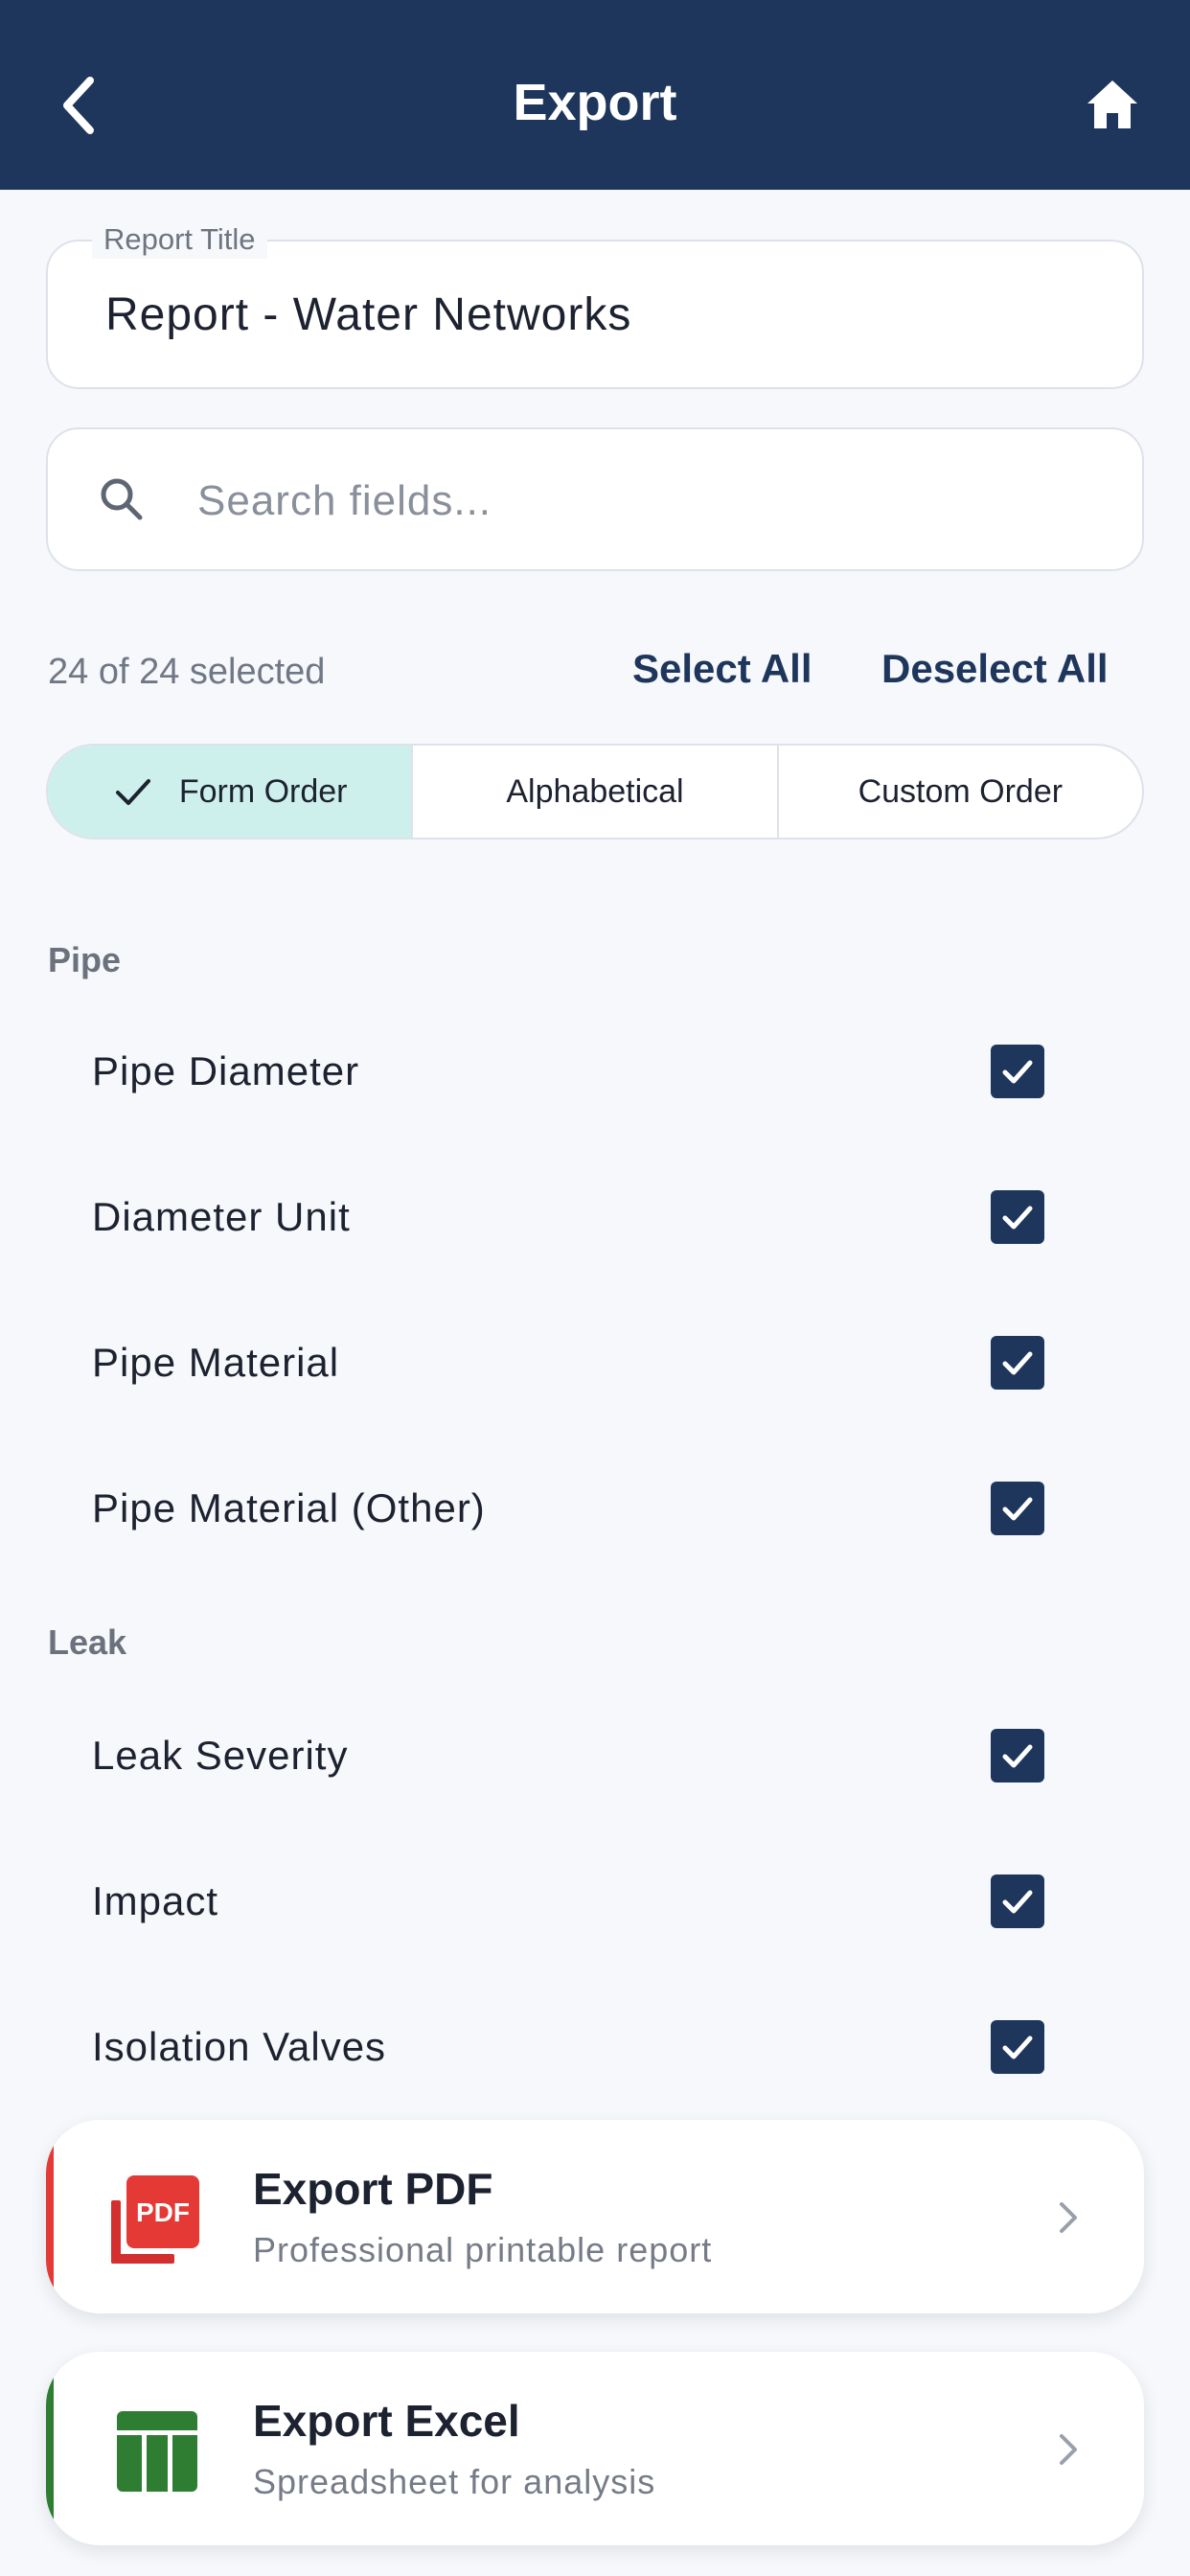 Image resolution: width=1190 pixels, height=2576 pixels. What do you see at coordinates (368, 315) in the screenshot?
I see `report-title-value: Report - Water Networks` at bounding box center [368, 315].